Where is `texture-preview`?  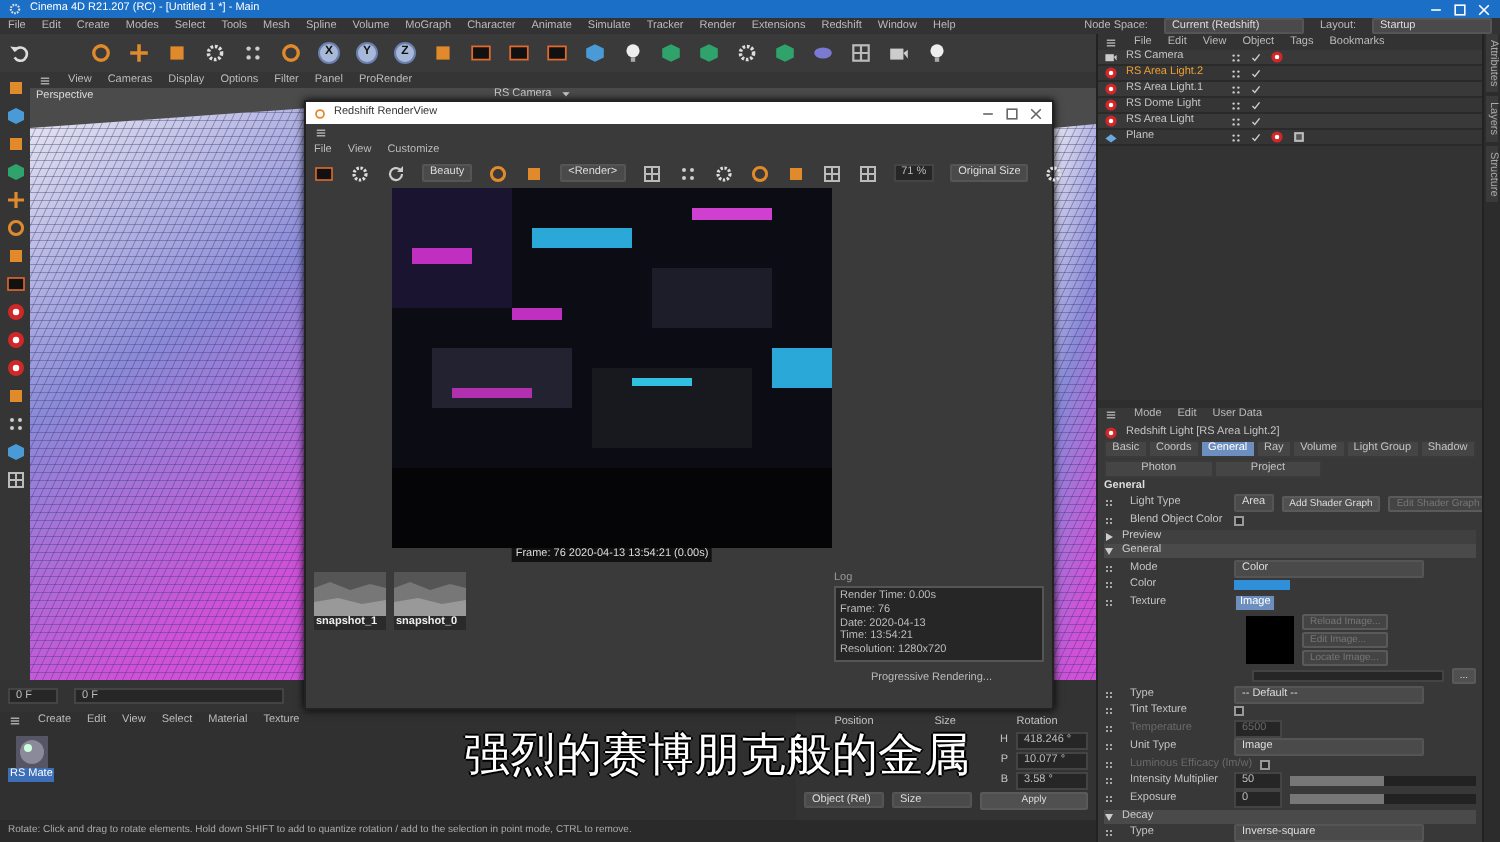 texture-preview is located at coordinates (1270, 639).